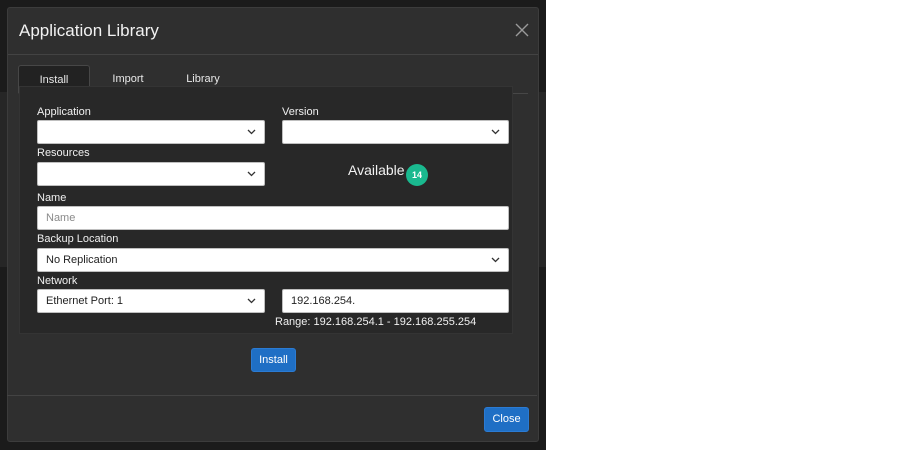  What do you see at coordinates (506, 419) in the screenshot?
I see `close-button: Close` at bounding box center [506, 419].